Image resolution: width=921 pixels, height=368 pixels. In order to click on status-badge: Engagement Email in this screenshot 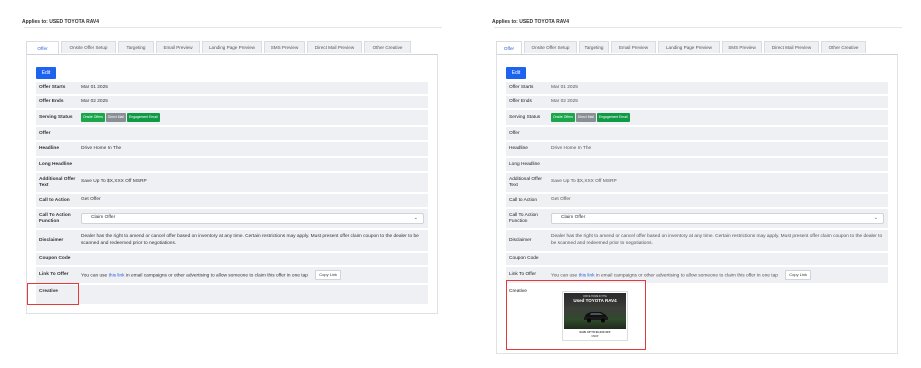, I will do `click(613, 117)`.